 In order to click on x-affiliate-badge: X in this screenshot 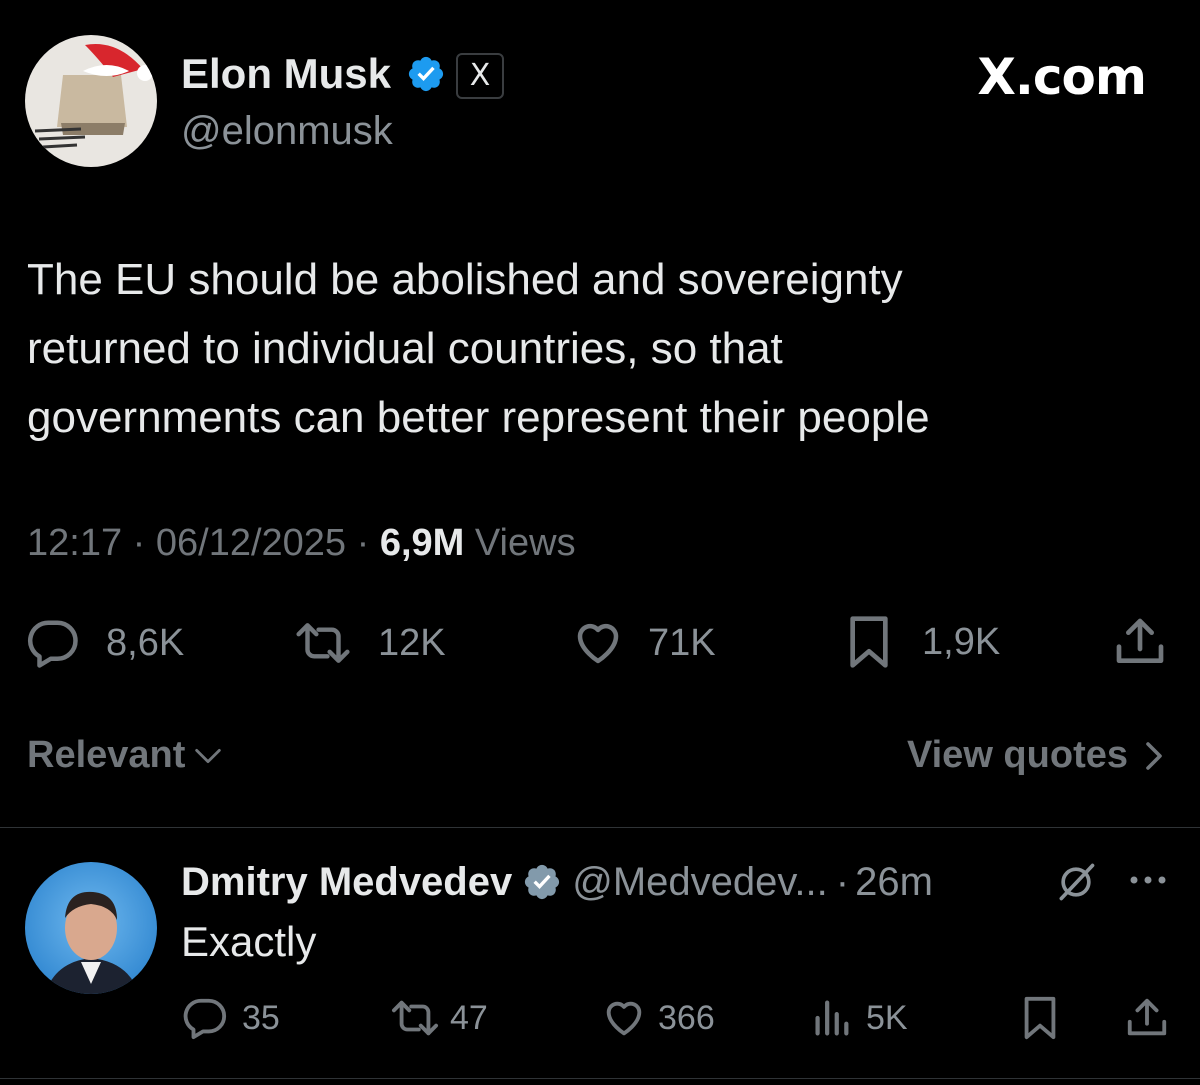, I will do `click(480, 76)`.